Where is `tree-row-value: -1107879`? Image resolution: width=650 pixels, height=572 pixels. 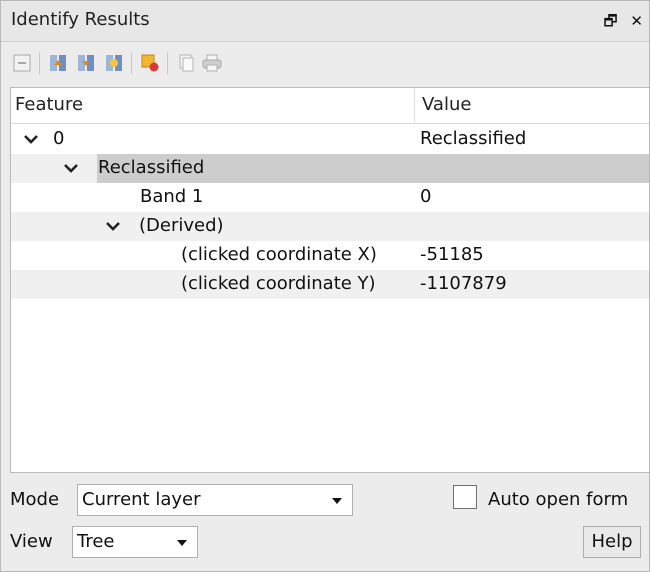
tree-row-value: -1107879 is located at coordinates (463, 283).